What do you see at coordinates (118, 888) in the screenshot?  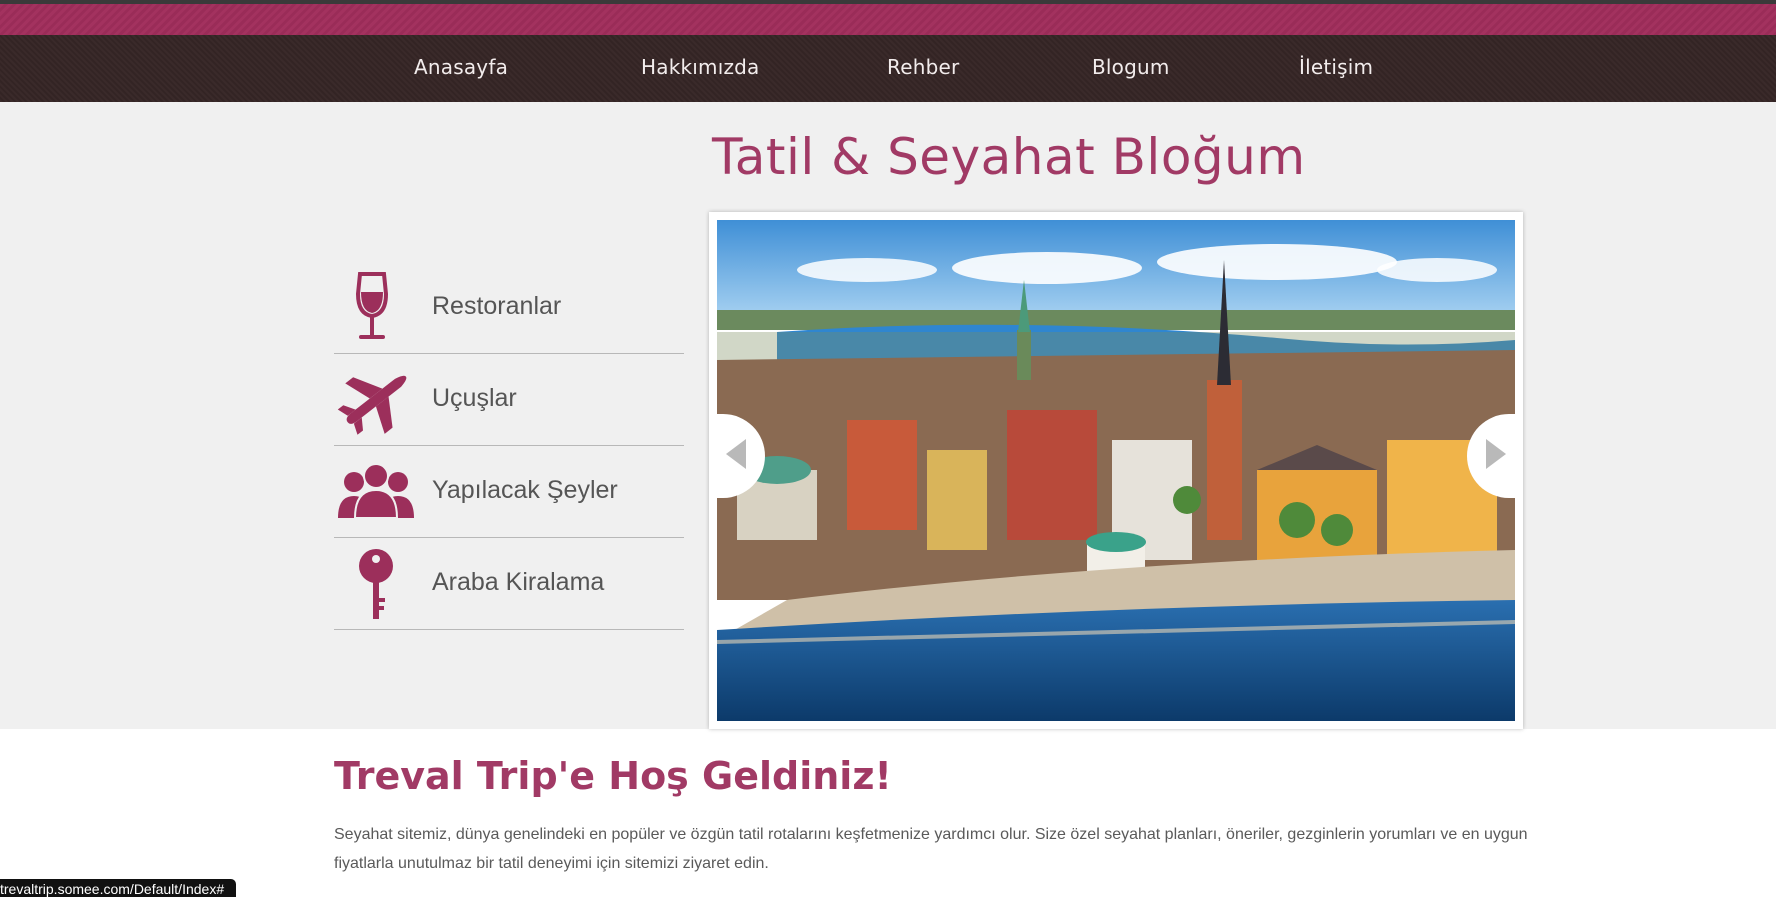 I see `browser-status-url: trevaltrip.somee.com/Default/Index#` at bounding box center [118, 888].